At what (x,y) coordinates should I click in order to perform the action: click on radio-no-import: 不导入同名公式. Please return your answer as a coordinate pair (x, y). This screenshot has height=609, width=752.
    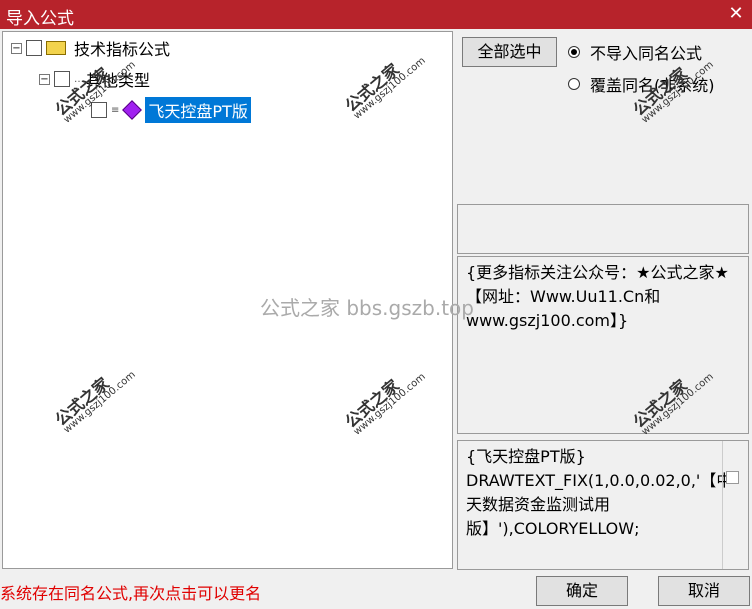
    Looking at the image, I should click on (635, 52).